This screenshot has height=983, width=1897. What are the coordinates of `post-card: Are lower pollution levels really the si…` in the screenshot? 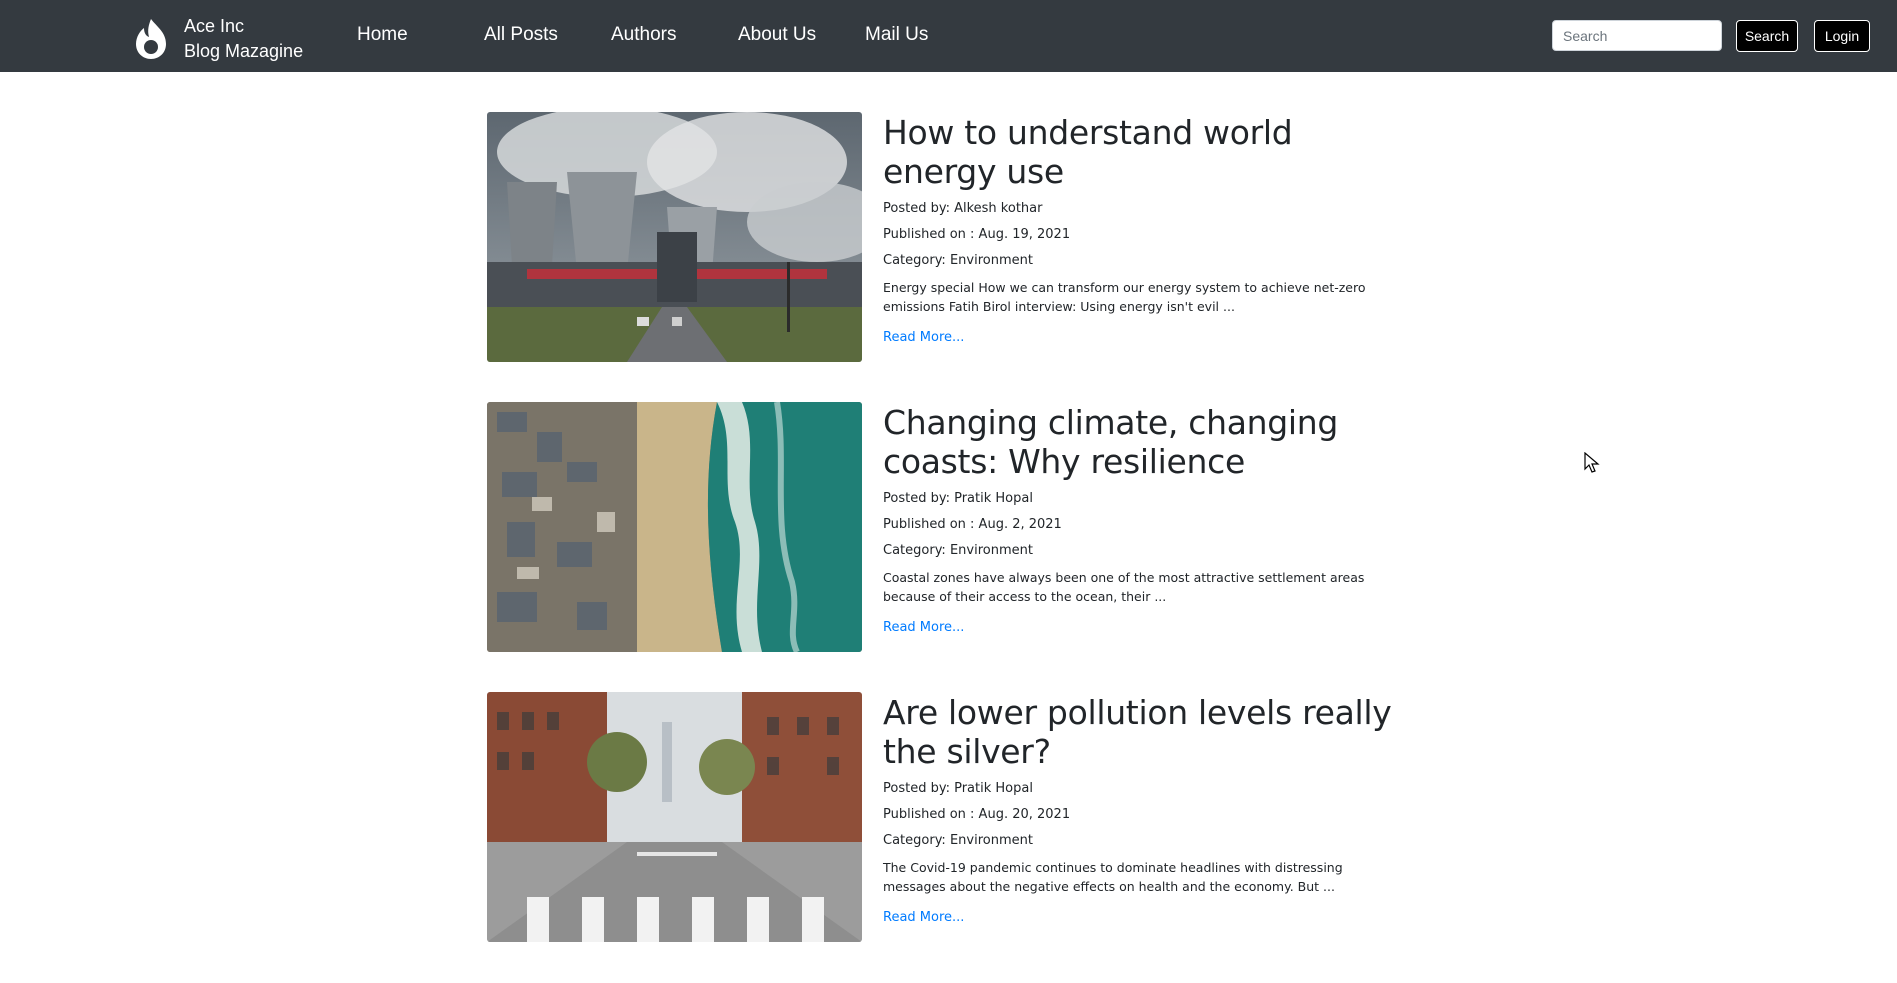 It's located at (942, 817).